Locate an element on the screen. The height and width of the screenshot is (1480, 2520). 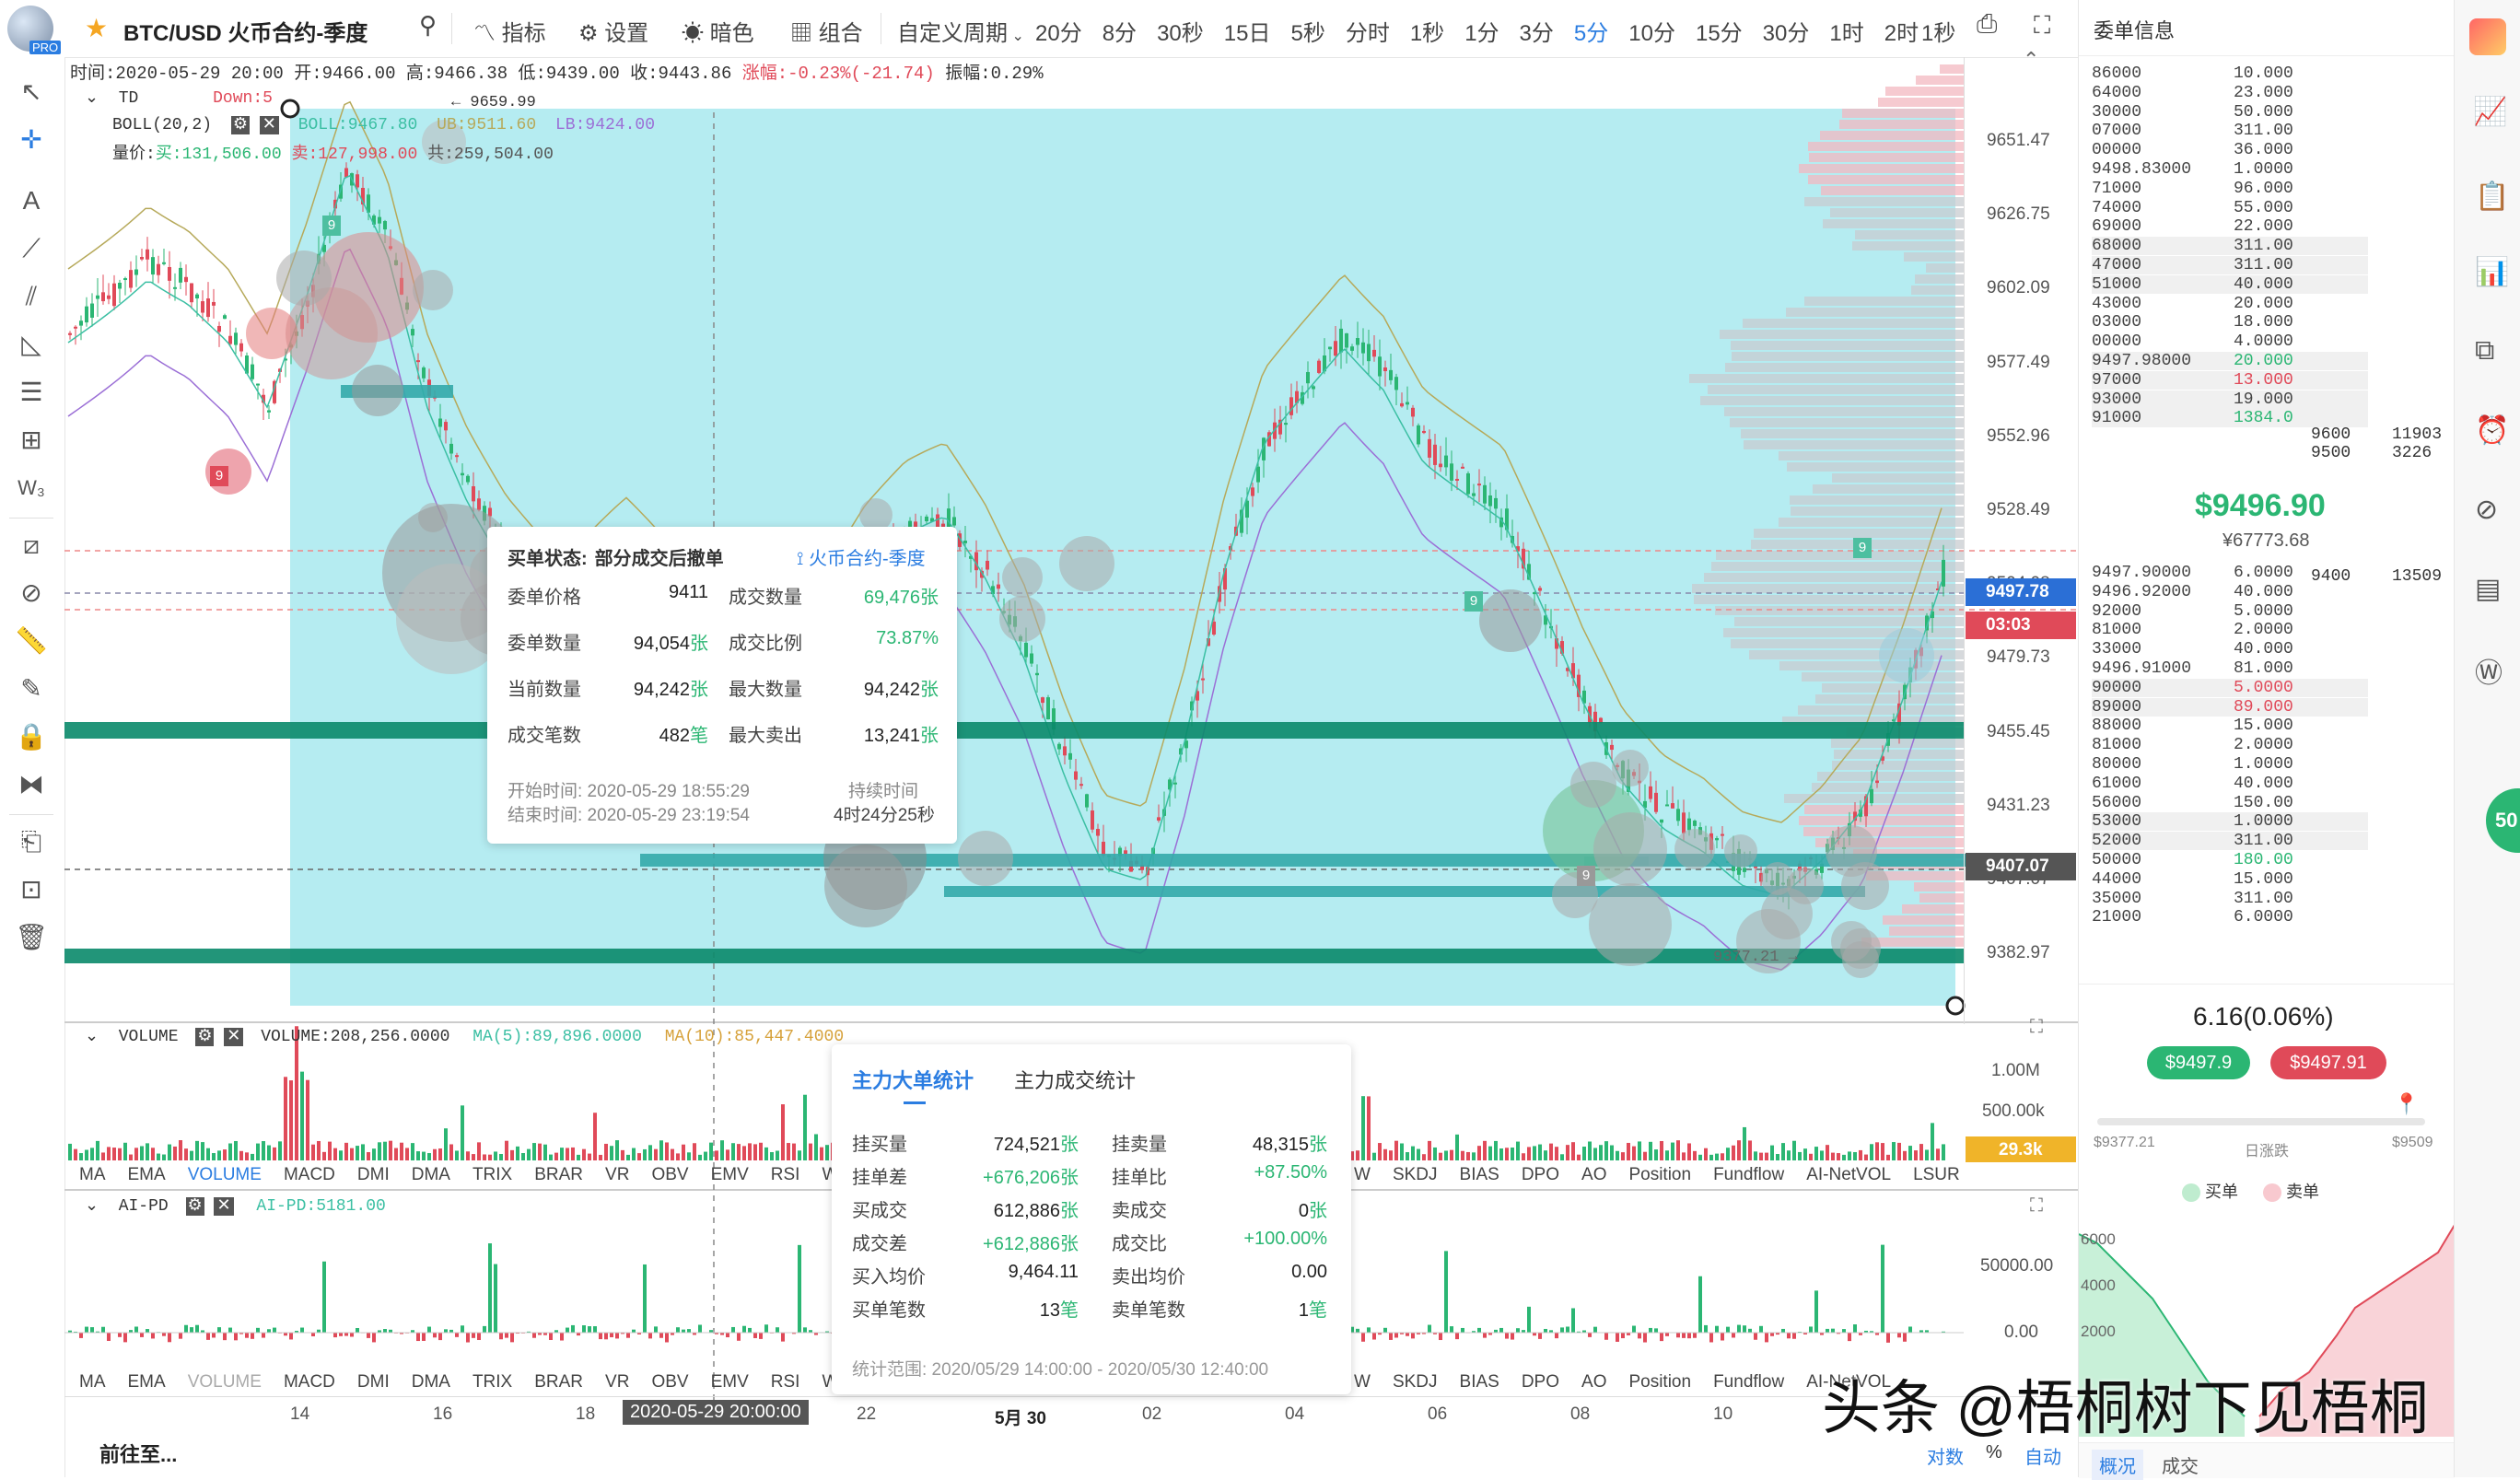
text-tool-icon: A is located at coordinates (31, 200).